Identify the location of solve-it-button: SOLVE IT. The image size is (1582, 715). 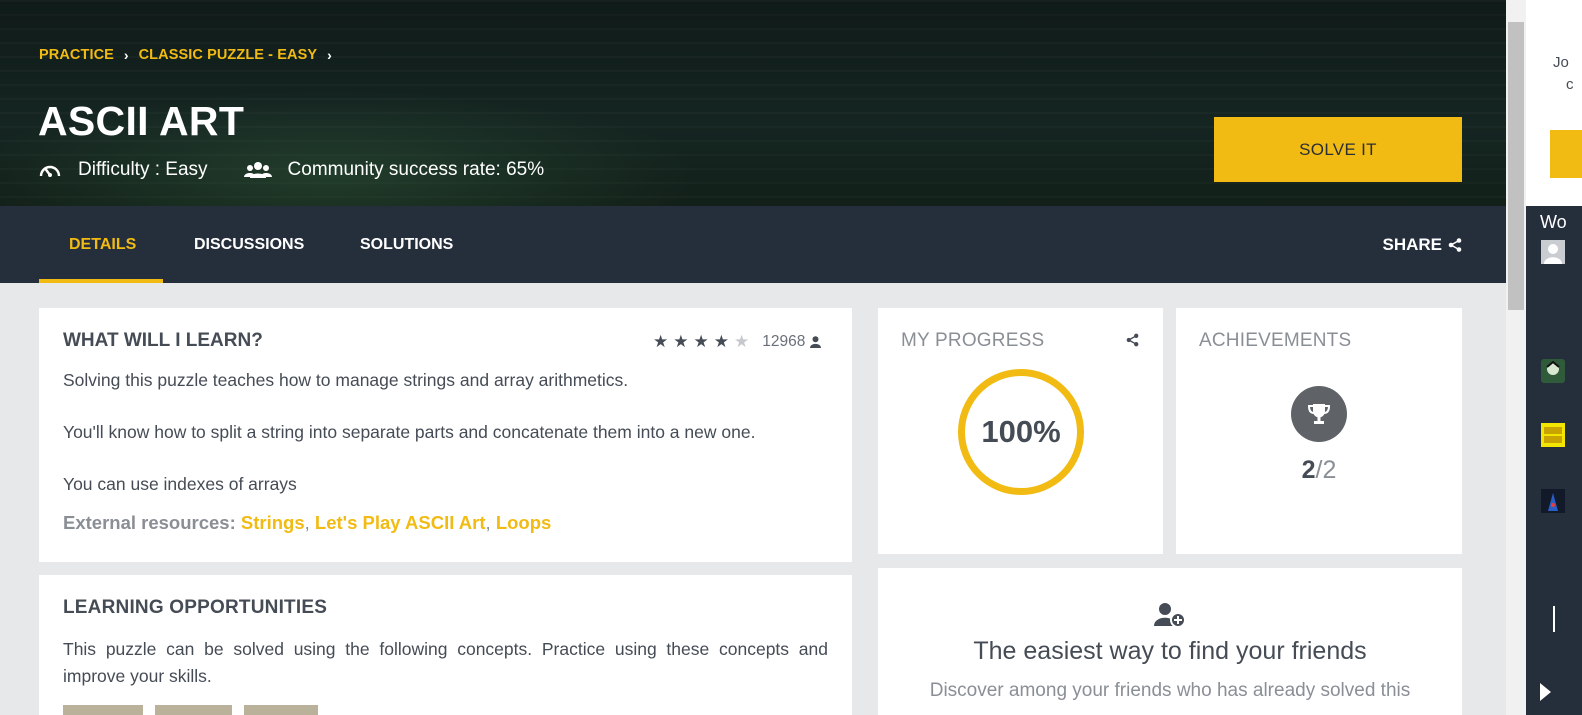
(1338, 149).